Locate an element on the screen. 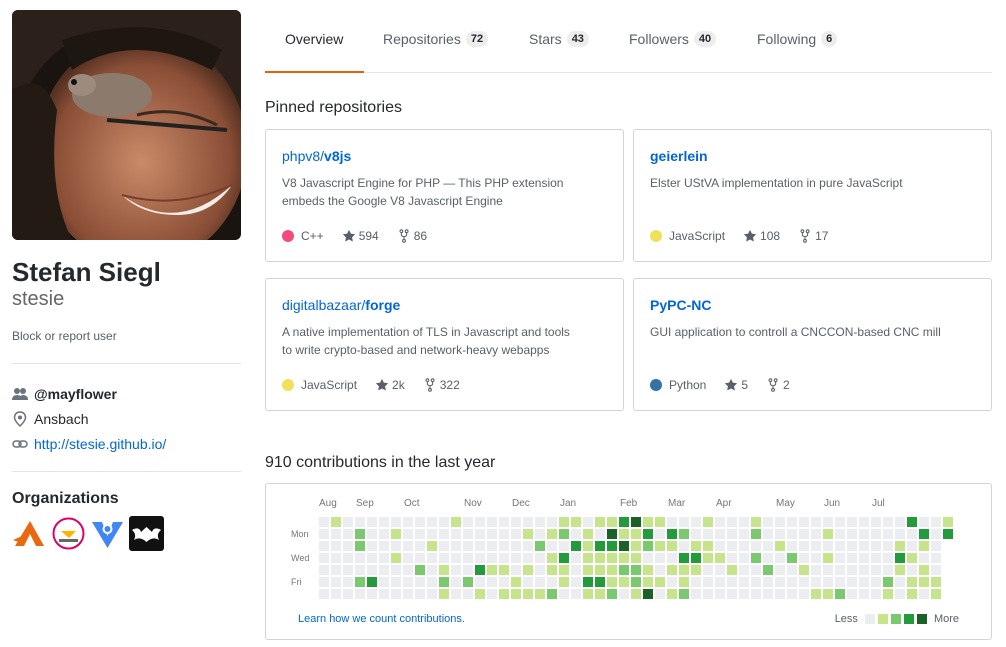 This screenshot has height=647, width=1006. repo-forks: 322 is located at coordinates (441, 385).